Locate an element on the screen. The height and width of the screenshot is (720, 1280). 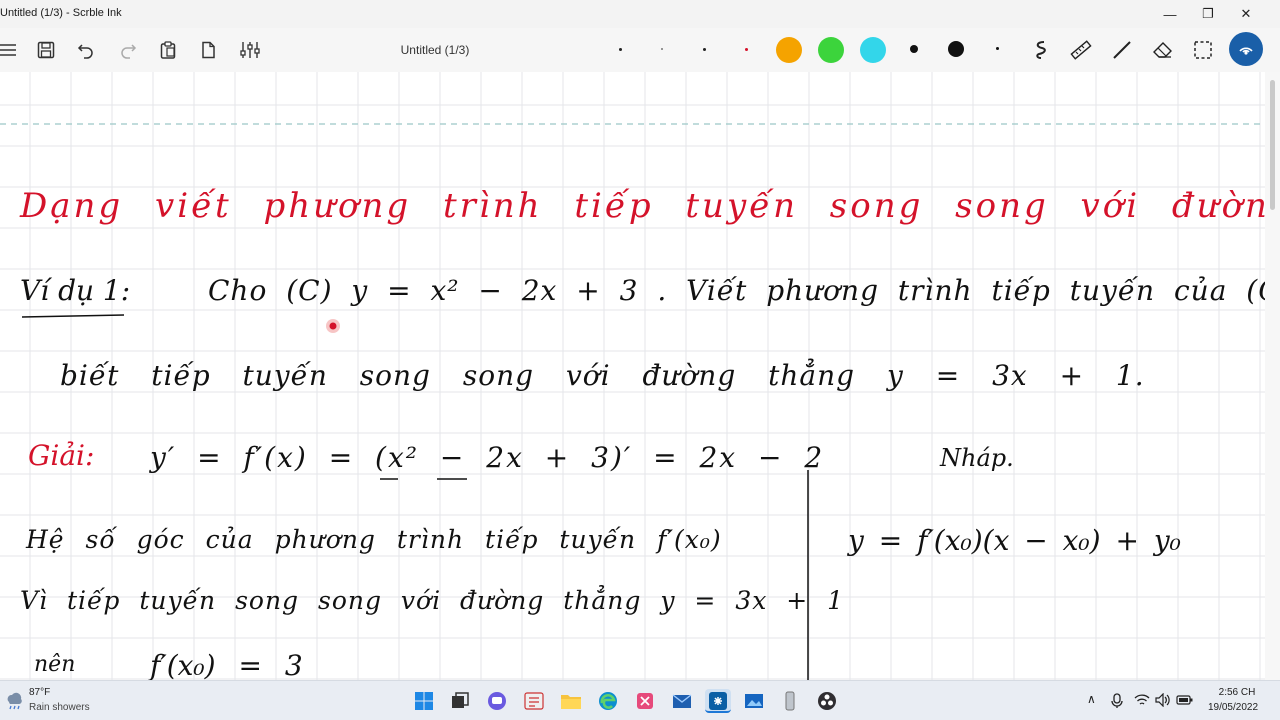
menu-button is located at coordinates (11, 50).